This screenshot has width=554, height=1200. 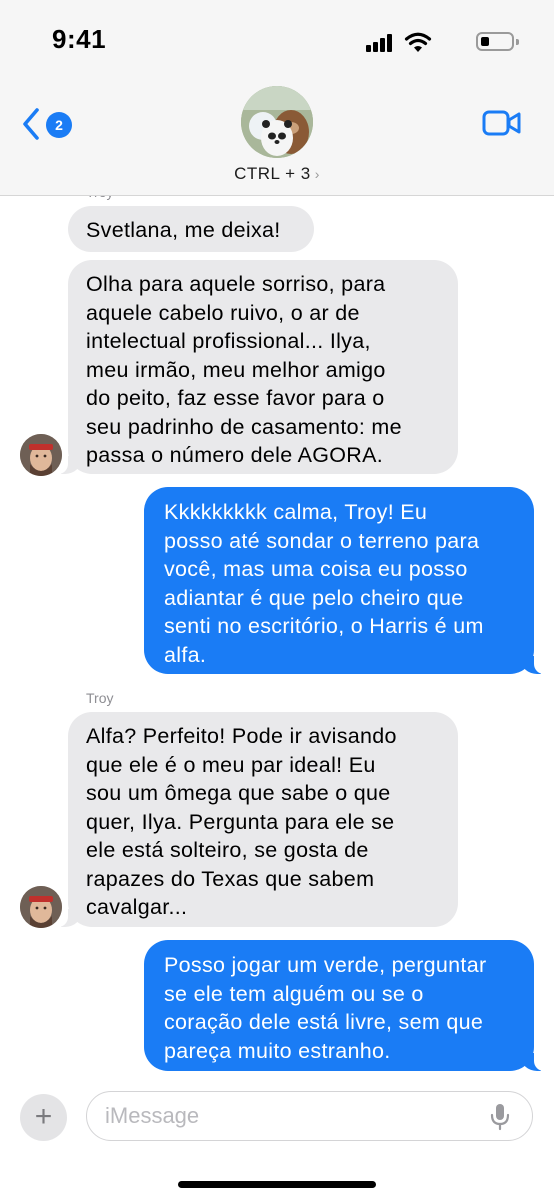 I want to click on unread-badge: 2, so click(x=59, y=125).